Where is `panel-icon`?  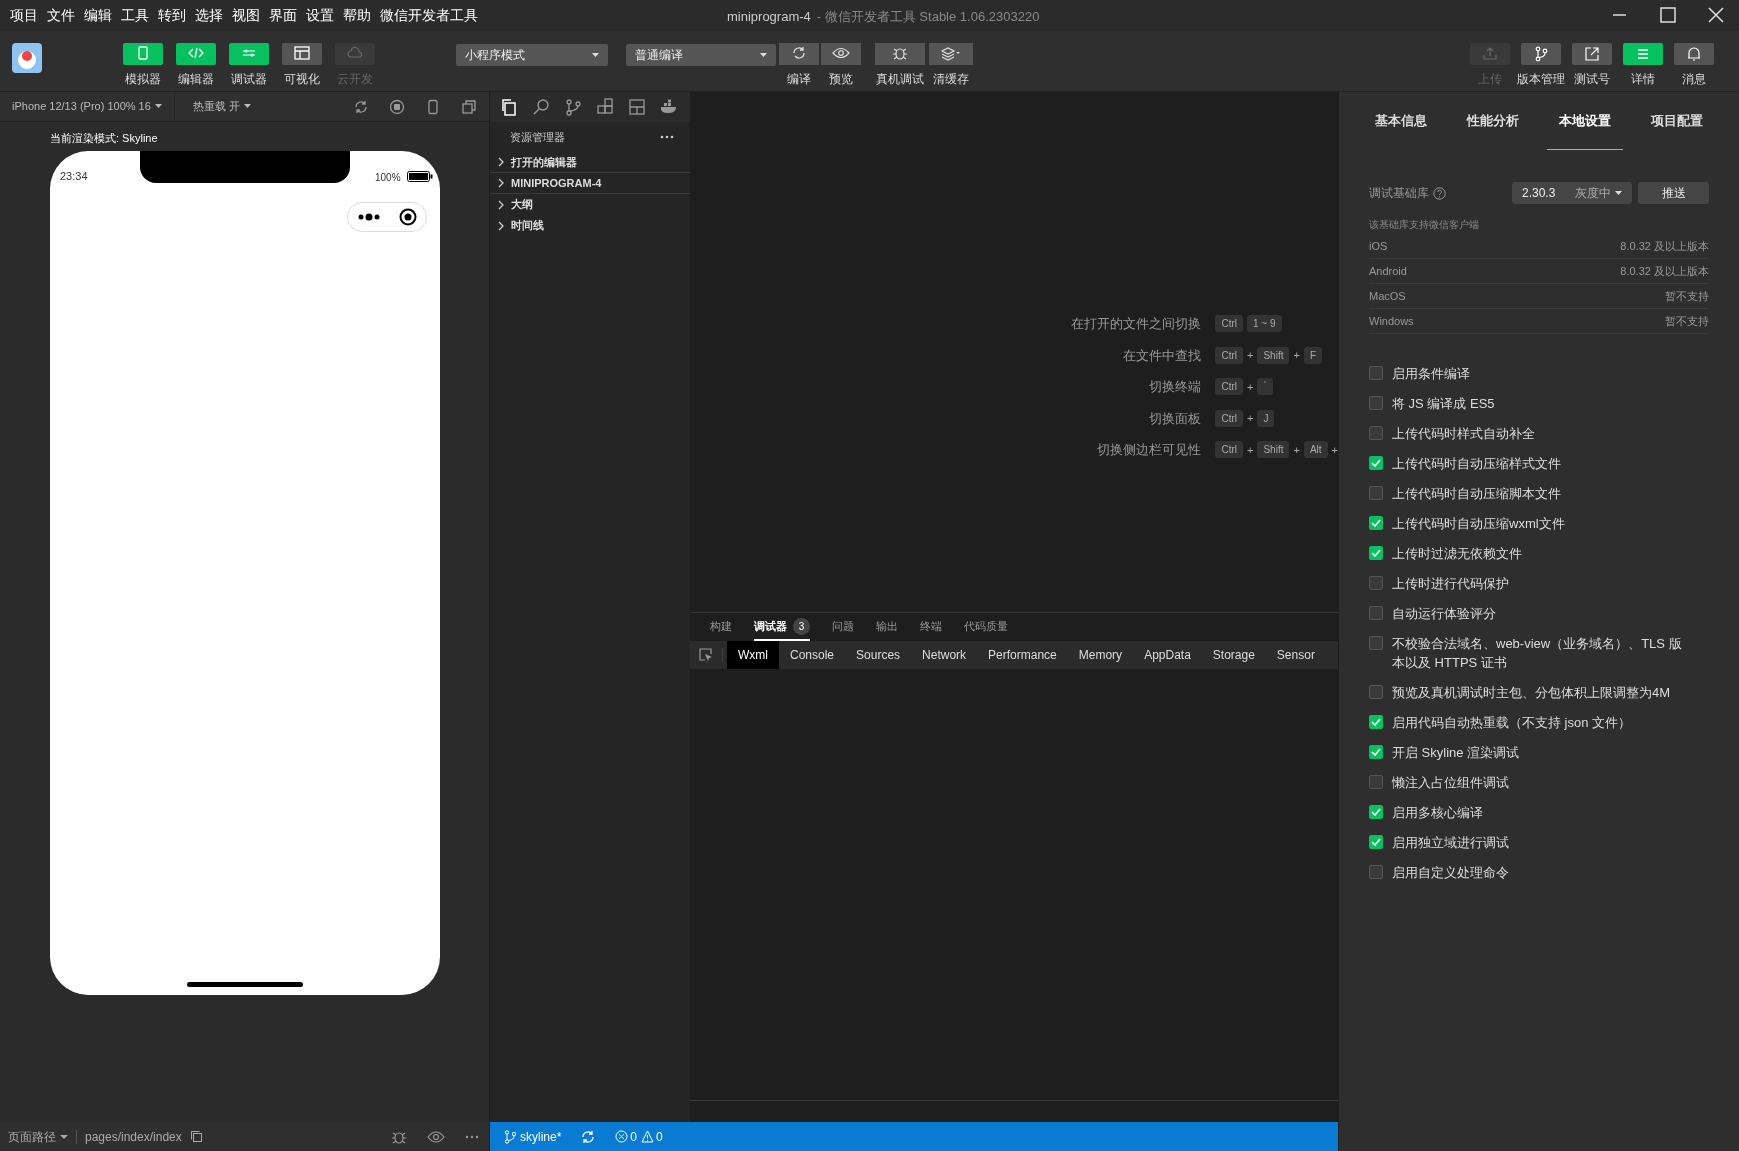
panel-icon is located at coordinates (637, 107).